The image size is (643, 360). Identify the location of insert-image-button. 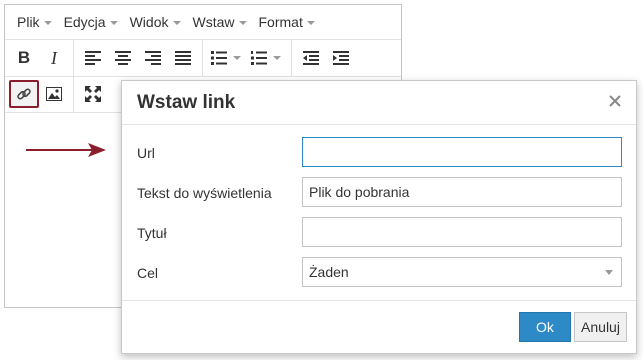
(54, 94).